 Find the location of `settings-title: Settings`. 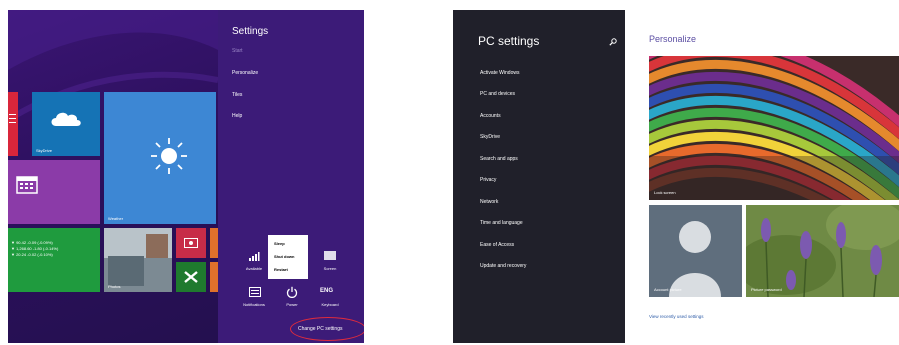

settings-title: Settings is located at coordinates (250, 31).